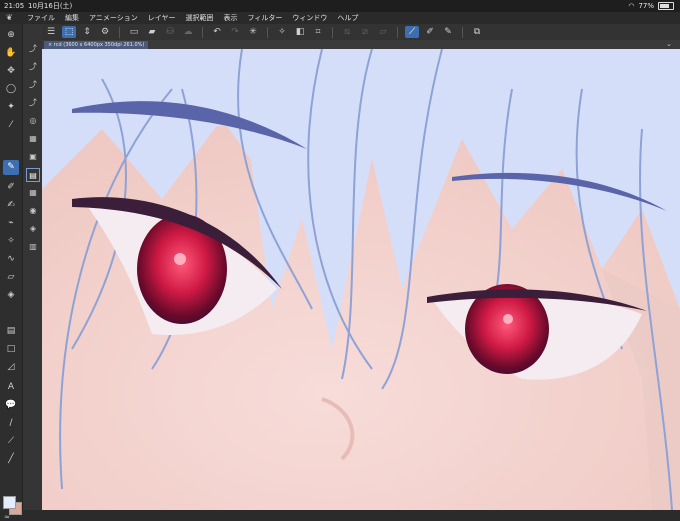 The height and width of the screenshot is (521, 680). Describe the element at coordinates (11, 241) in the screenshot. I see `decoration-icon: ✧` at that location.